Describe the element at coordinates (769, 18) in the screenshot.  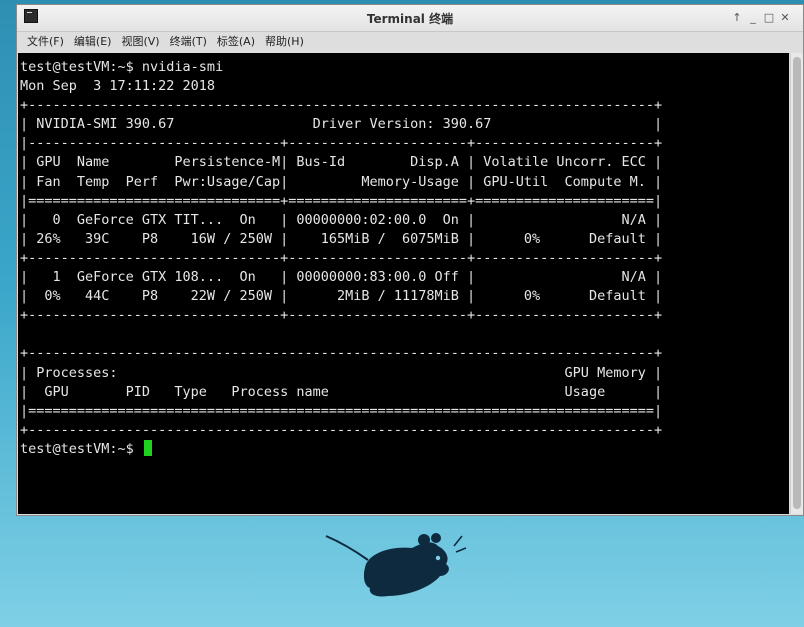
I see `maximize-icon: □` at that location.